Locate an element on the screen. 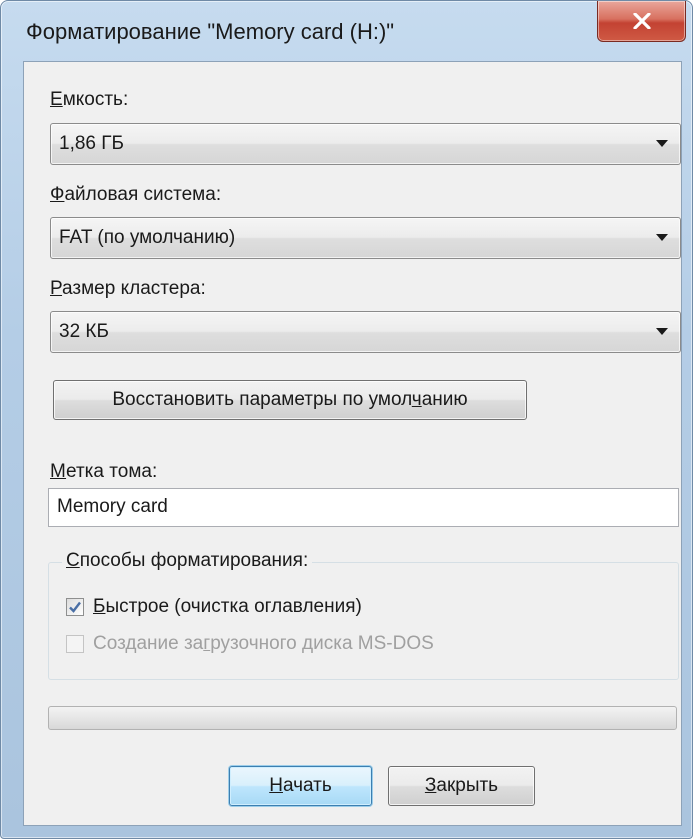 The image size is (693, 839). file-system-label: Файловая система: is located at coordinates (136, 194).